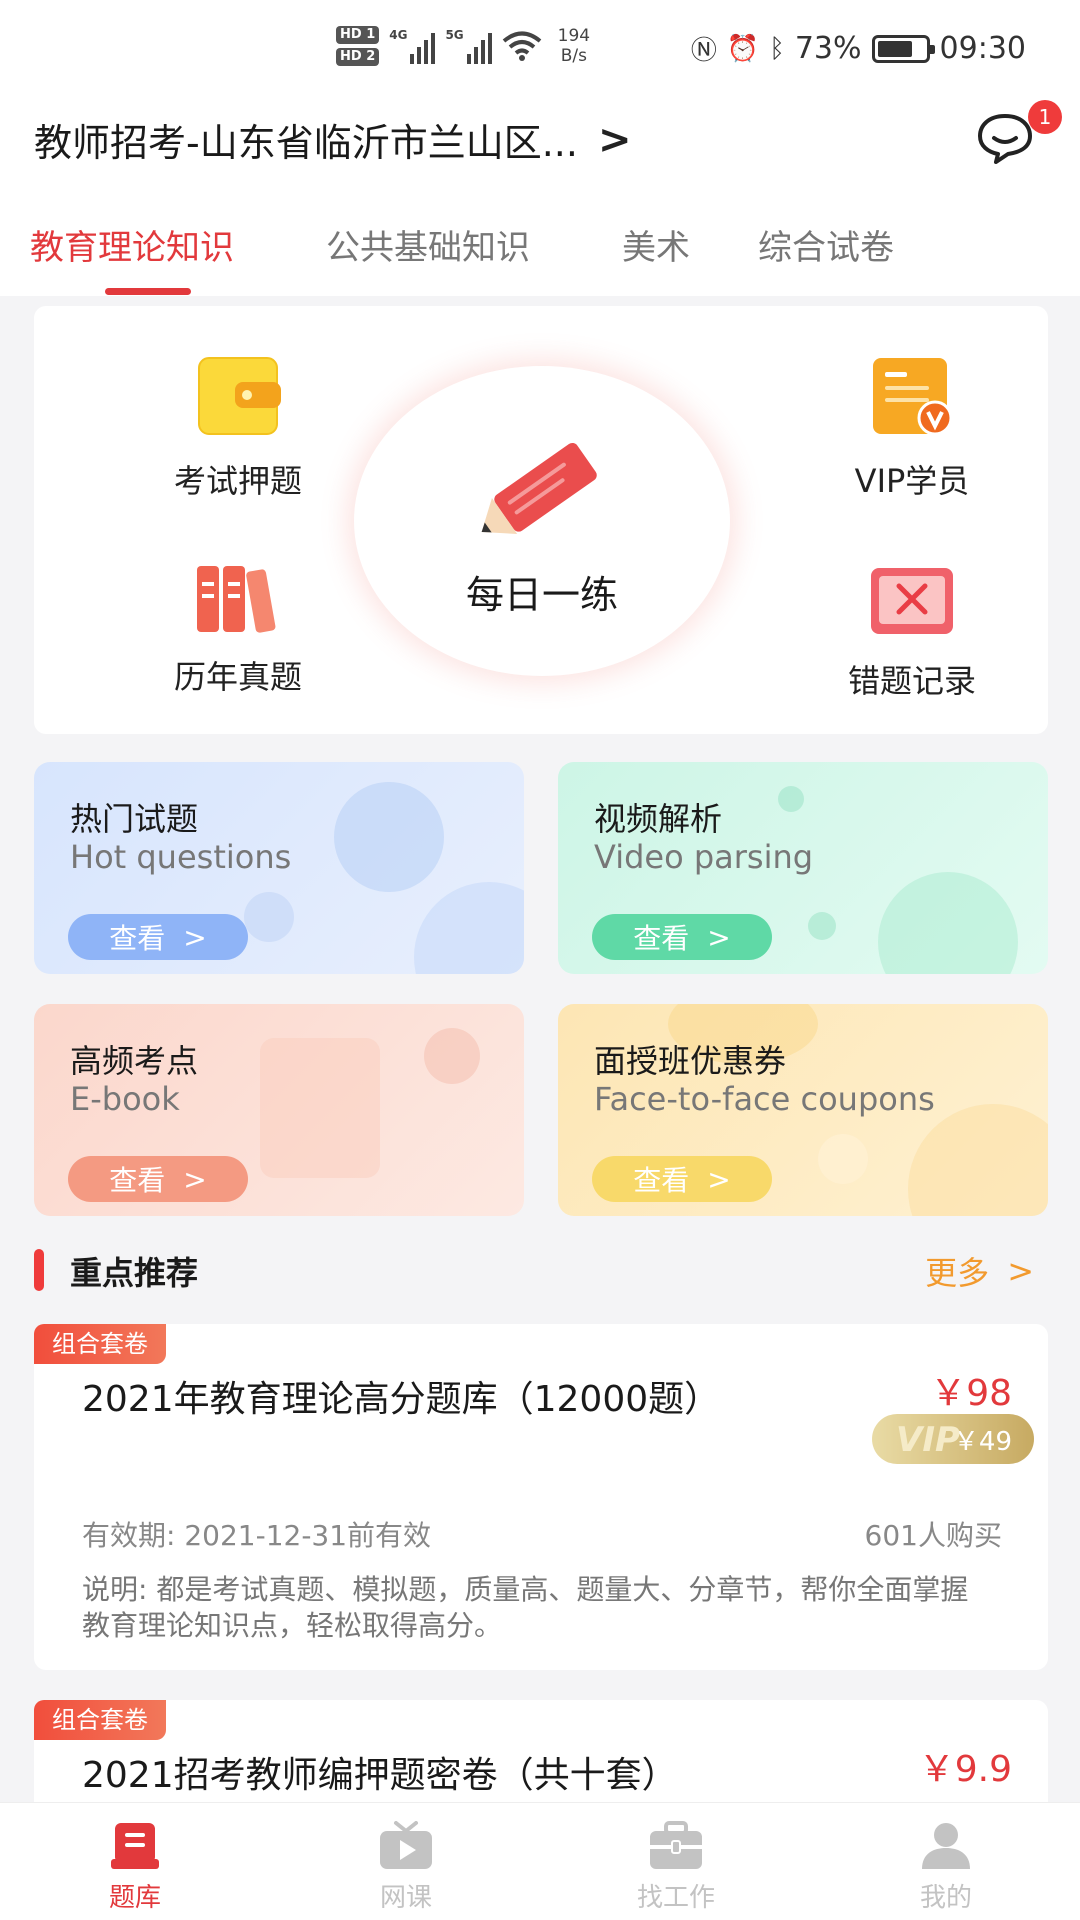  What do you see at coordinates (676, 1845) in the screenshot?
I see `briefcase-icon` at bounding box center [676, 1845].